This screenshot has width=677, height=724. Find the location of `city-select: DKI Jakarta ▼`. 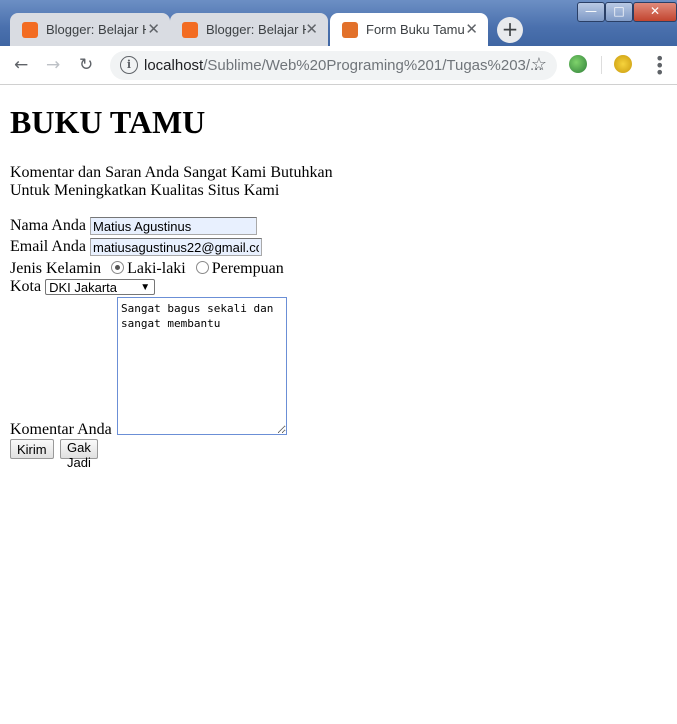

city-select: DKI Jakarta ▼ is located at coordinates (100, 287).